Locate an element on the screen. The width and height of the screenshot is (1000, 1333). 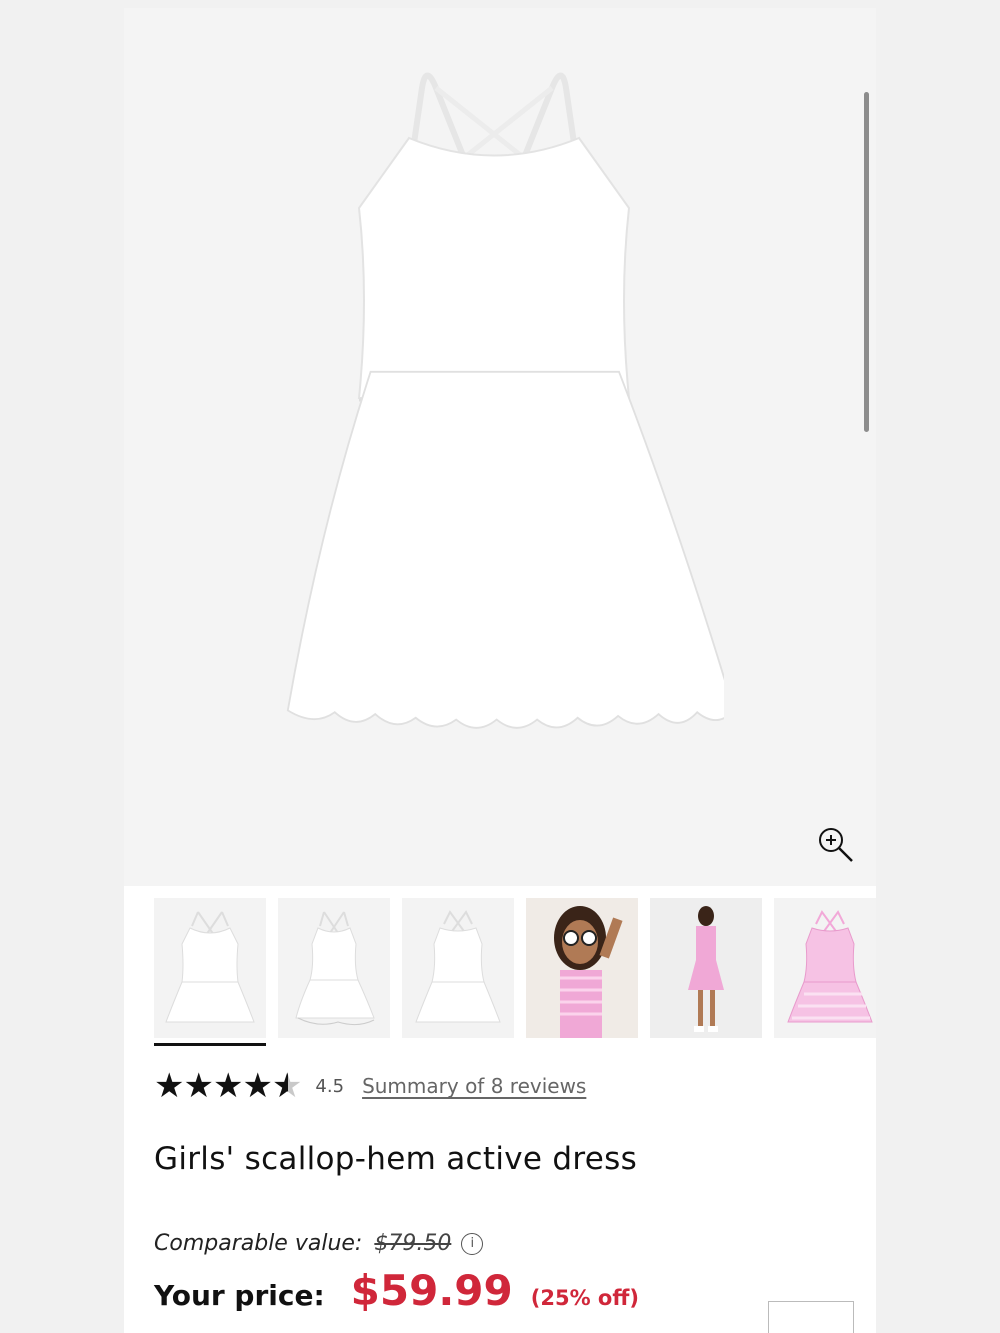
white-dress-back-thumb is located at coordinates (458, 966).